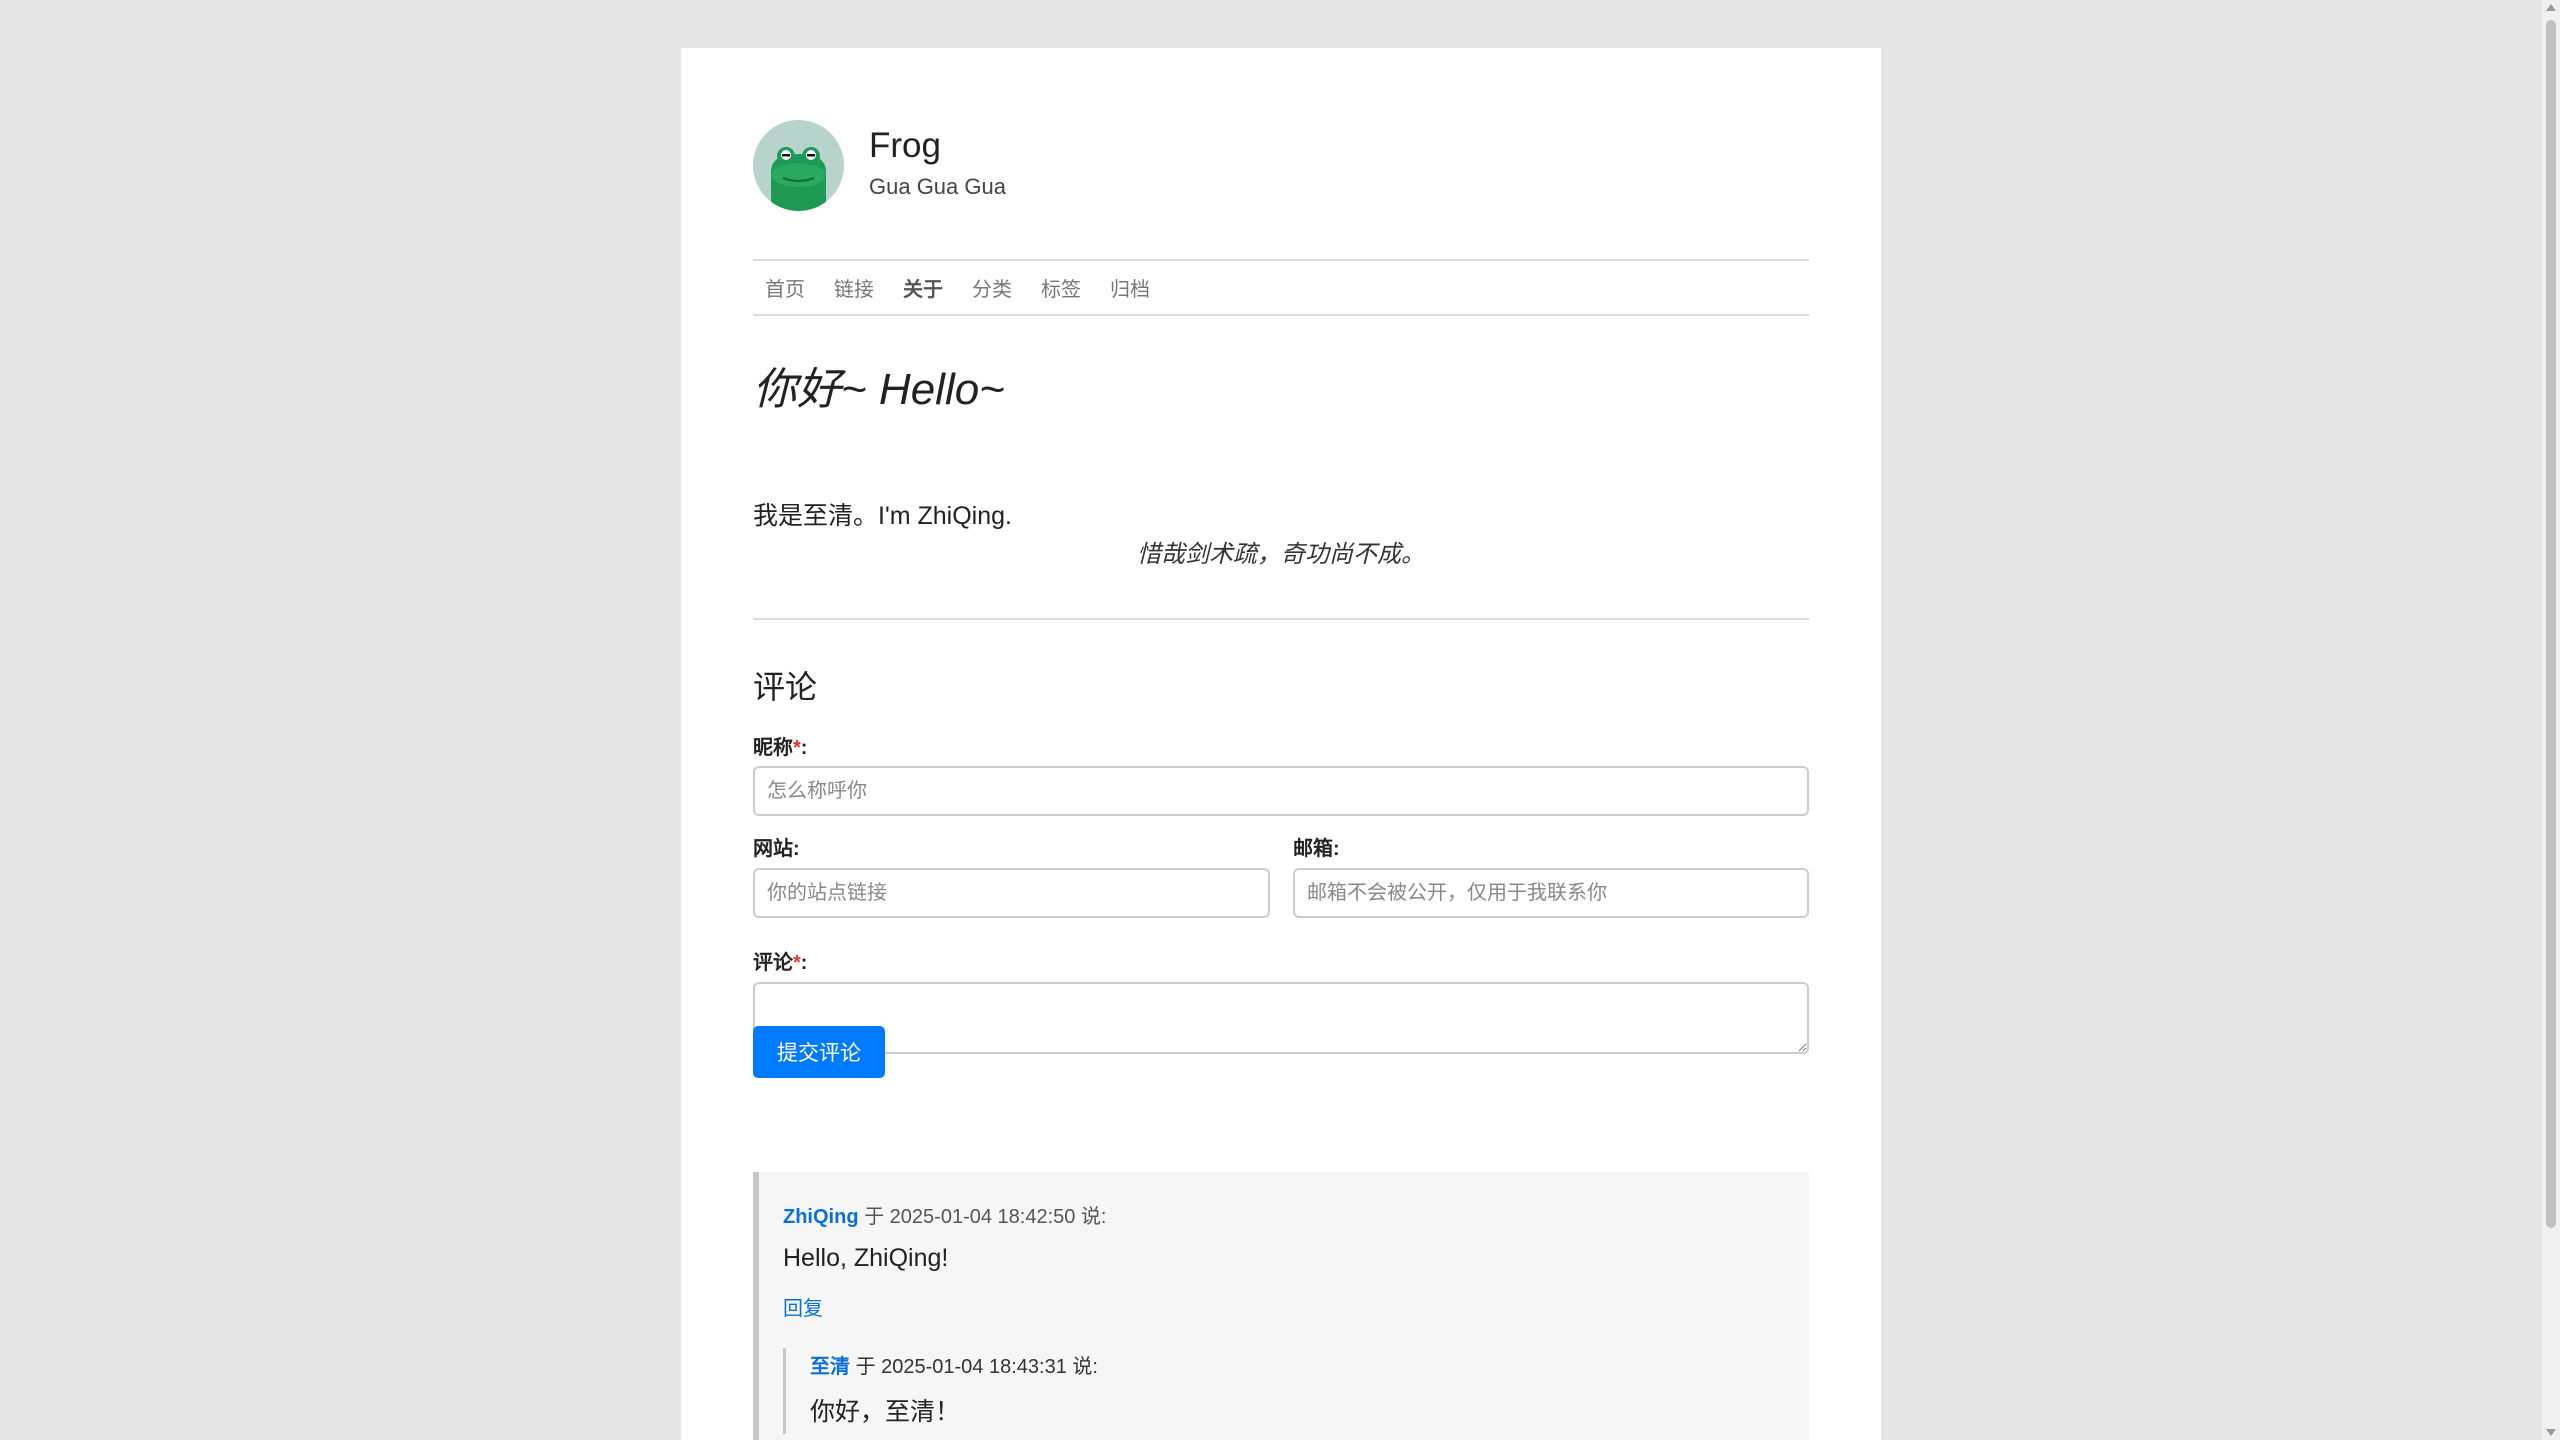  Describe the element at coordinates (2551, 624) in the screenshot. I see `scrollbar-thumb` at that location.